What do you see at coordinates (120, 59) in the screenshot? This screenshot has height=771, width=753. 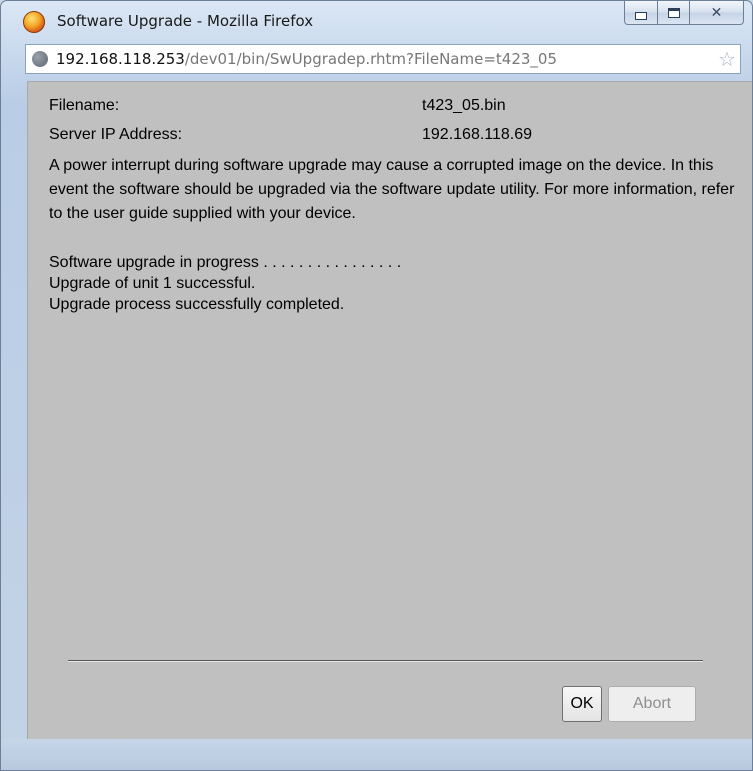 I see `url-host: 192.168.118.253` at bounding box center [120, 59].